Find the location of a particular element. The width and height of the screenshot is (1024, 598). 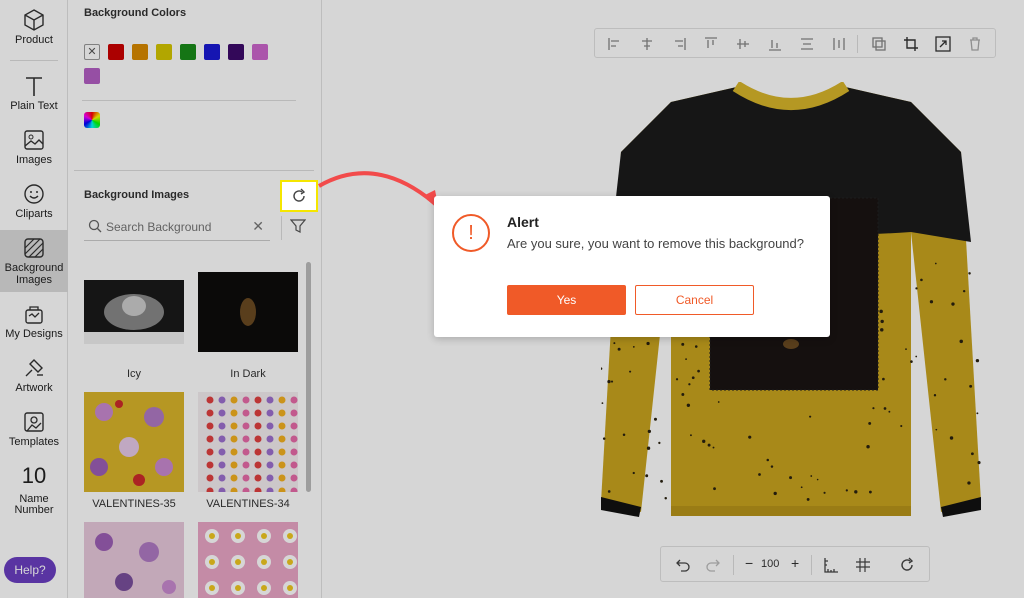

dialog-title: Alert is located at coordinates (523, 222).